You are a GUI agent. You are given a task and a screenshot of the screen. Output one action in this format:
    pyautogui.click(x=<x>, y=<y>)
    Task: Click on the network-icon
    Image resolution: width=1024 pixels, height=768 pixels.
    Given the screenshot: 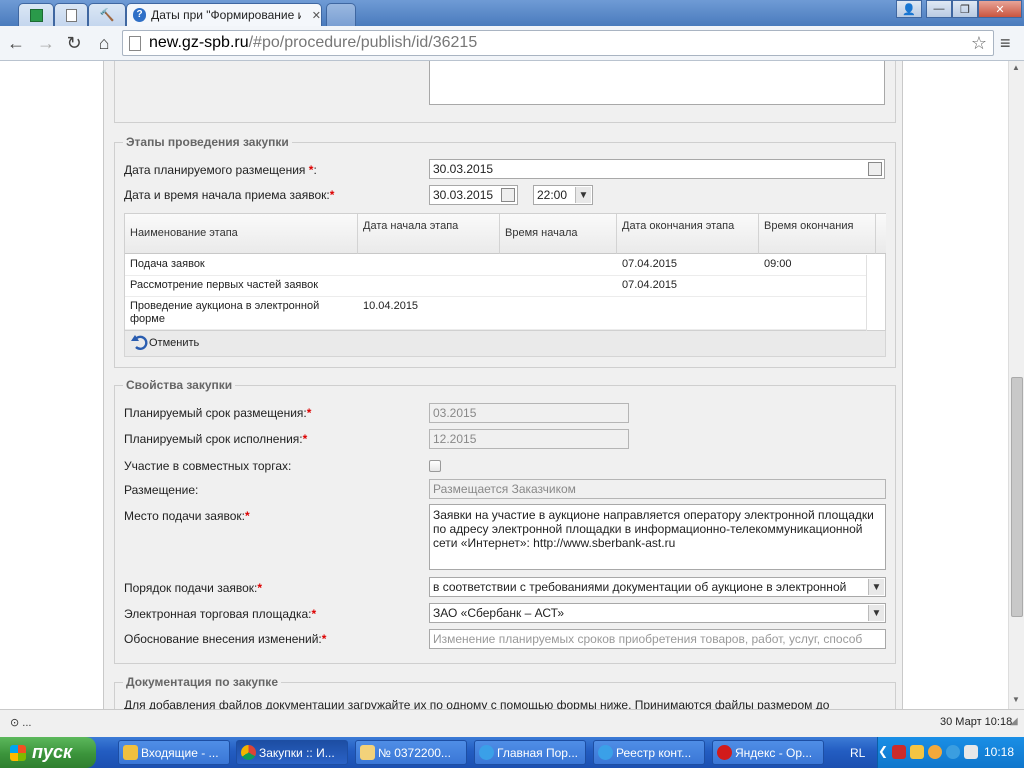 What is the action you would take?
    pyautogui.click(x=953, y=752)
    